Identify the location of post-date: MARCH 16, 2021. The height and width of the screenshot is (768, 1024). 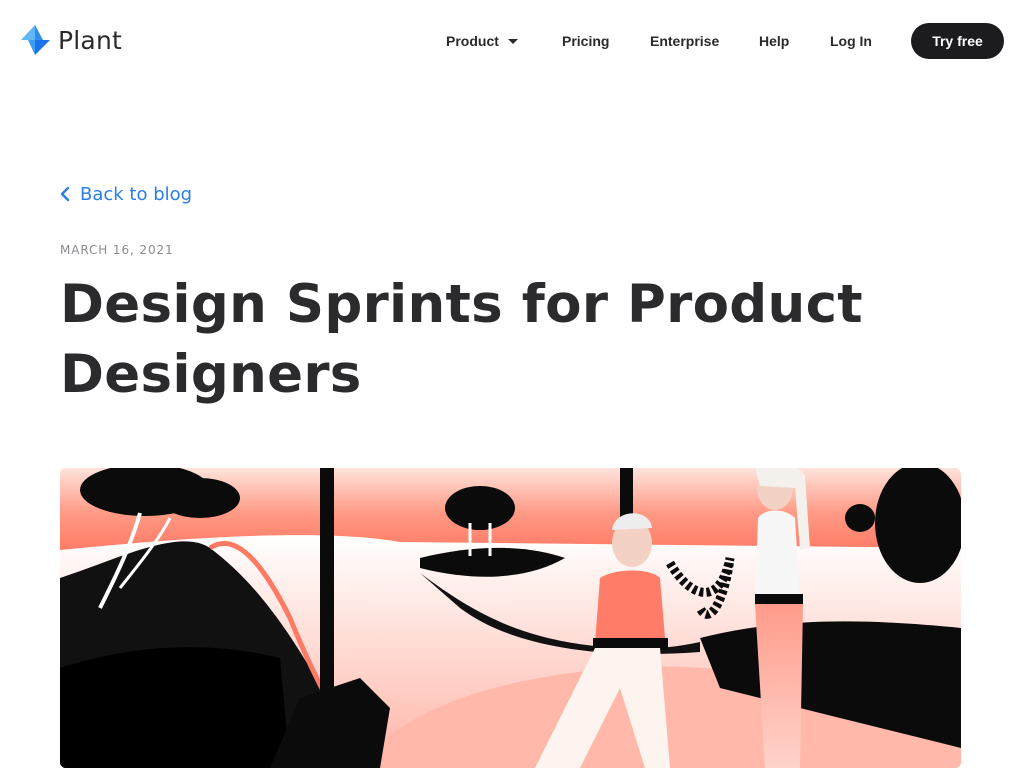
(117, 250).